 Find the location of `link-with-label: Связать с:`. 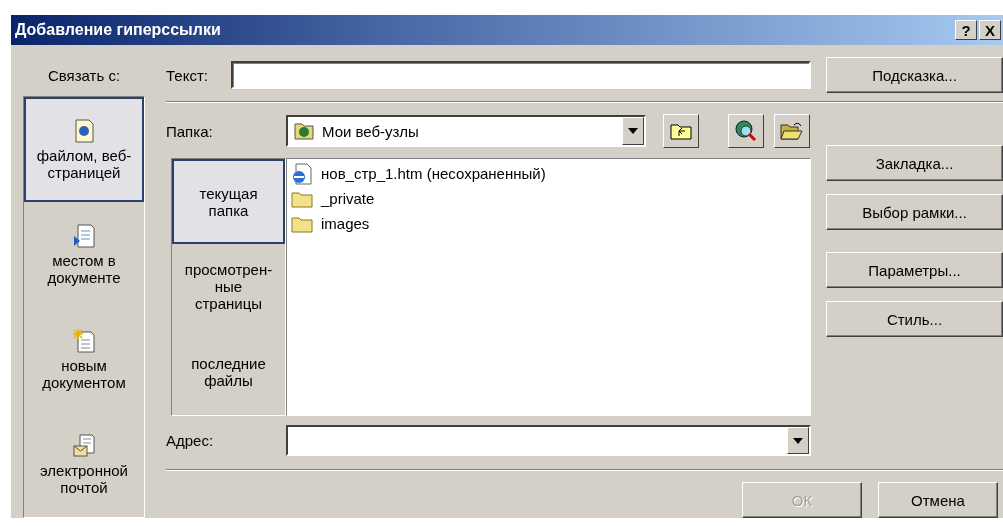

link-with-label: Связать с: is located at coordinates (84, 76).